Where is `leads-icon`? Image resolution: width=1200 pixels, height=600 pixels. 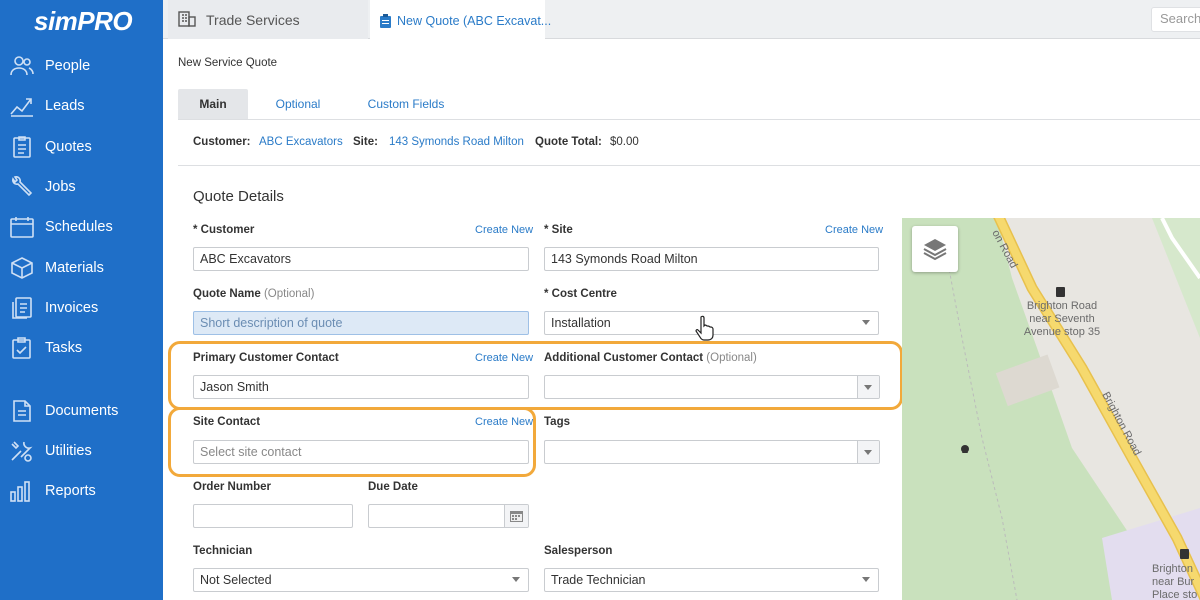
leads-icon is located at coordinates (21, 107).